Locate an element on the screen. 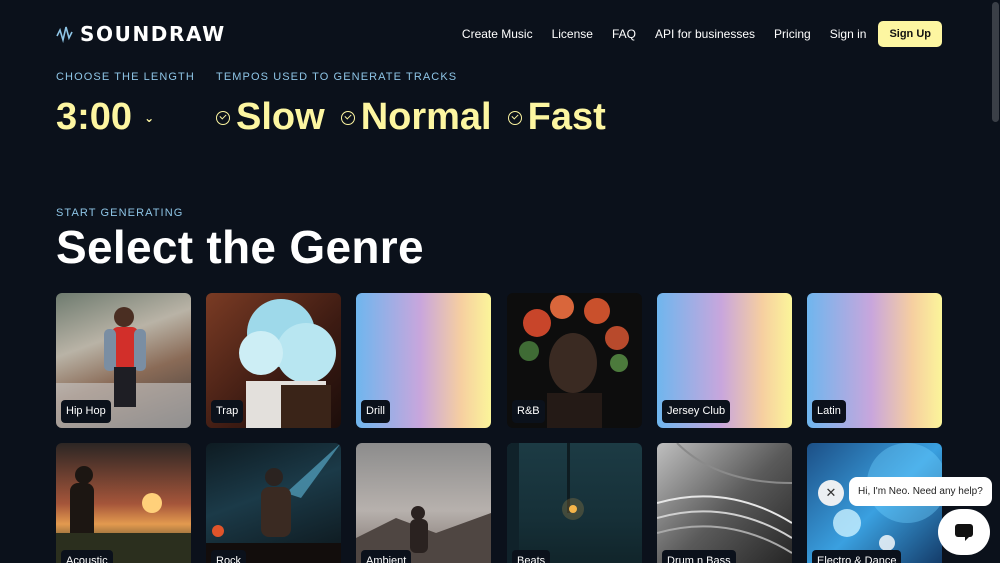 This screenshot has width=1000, height=563. tempo-options: Slow Normal Fast is located at coordinates (419, 117).